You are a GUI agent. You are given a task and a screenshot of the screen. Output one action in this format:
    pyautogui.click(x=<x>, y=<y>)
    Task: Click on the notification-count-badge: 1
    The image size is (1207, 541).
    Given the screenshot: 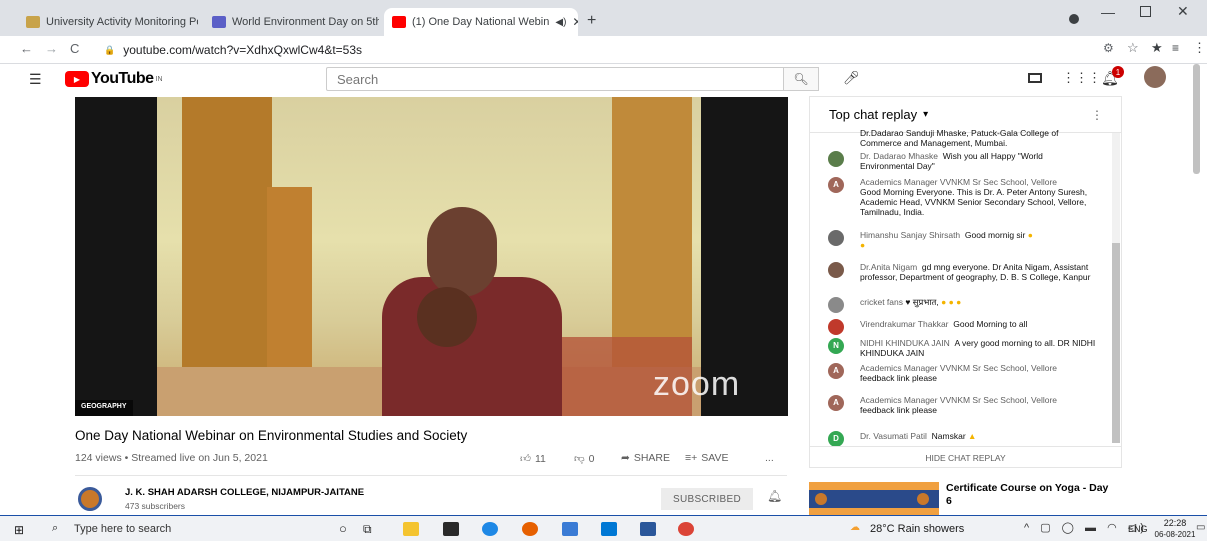 What is the action you would take?
    pyautogui.click(x=1118, y=72)
    